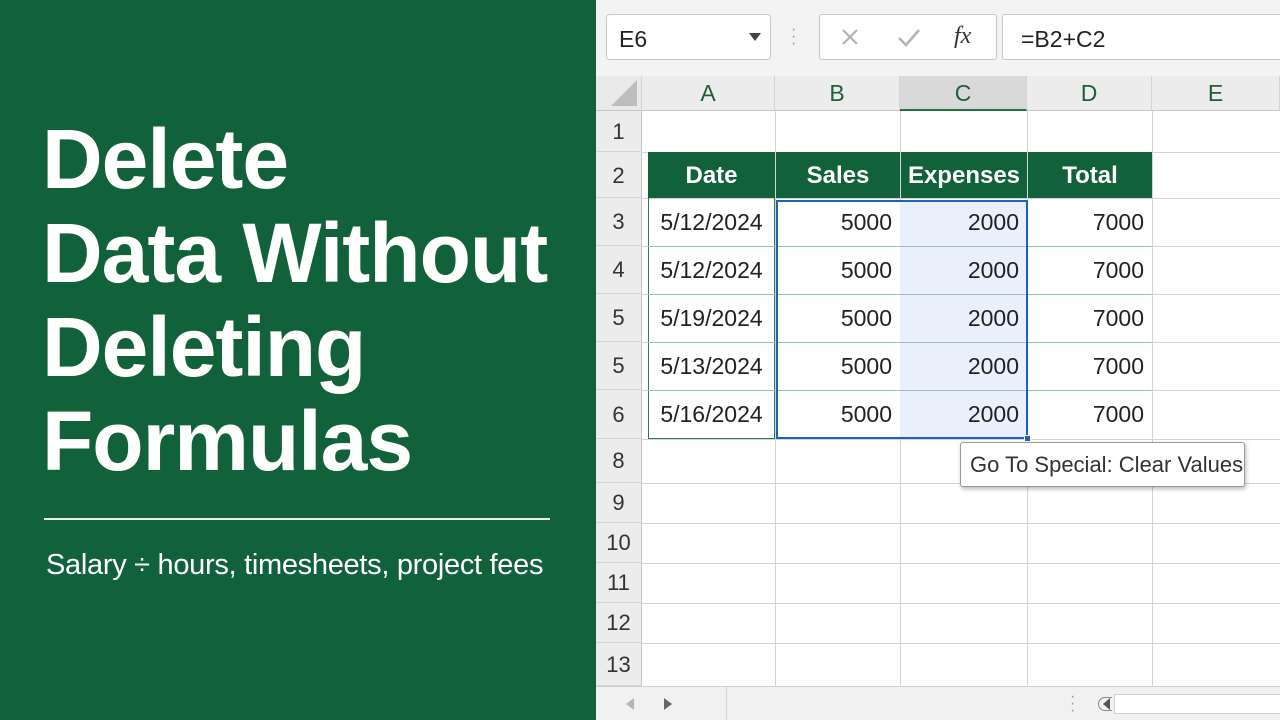 This screenshot has height=720, width=1280. Describe the element at coordinates (711, 175) in the screenshot. I see `table-header-date: Date` at that location.